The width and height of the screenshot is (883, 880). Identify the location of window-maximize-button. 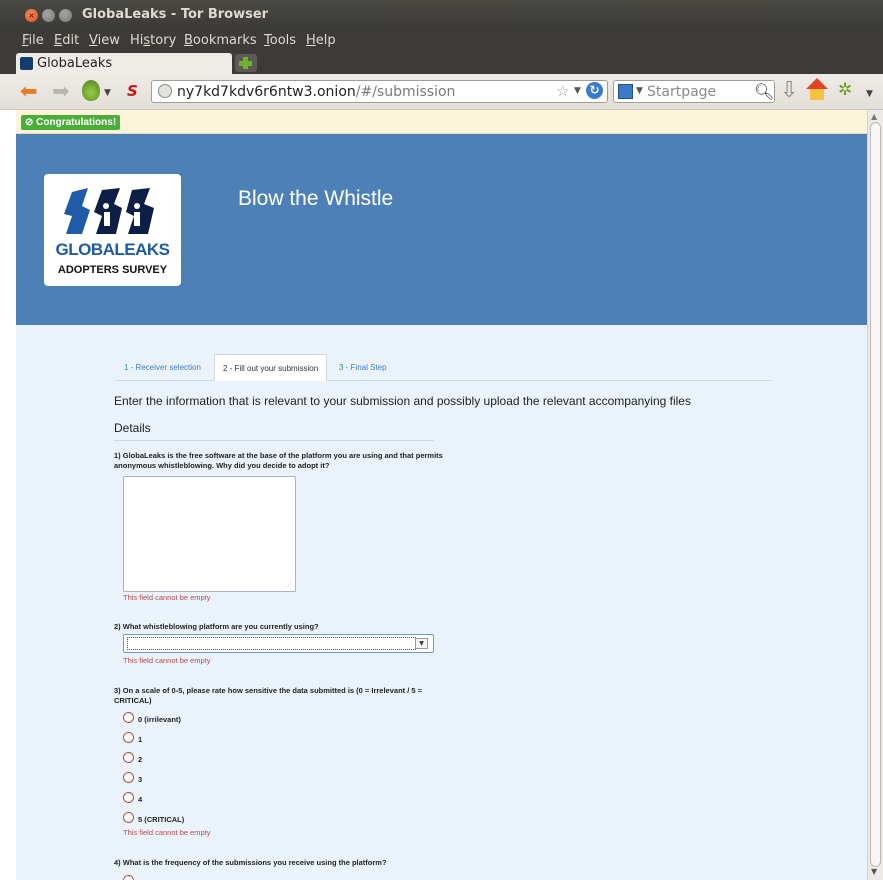
(65, 15).